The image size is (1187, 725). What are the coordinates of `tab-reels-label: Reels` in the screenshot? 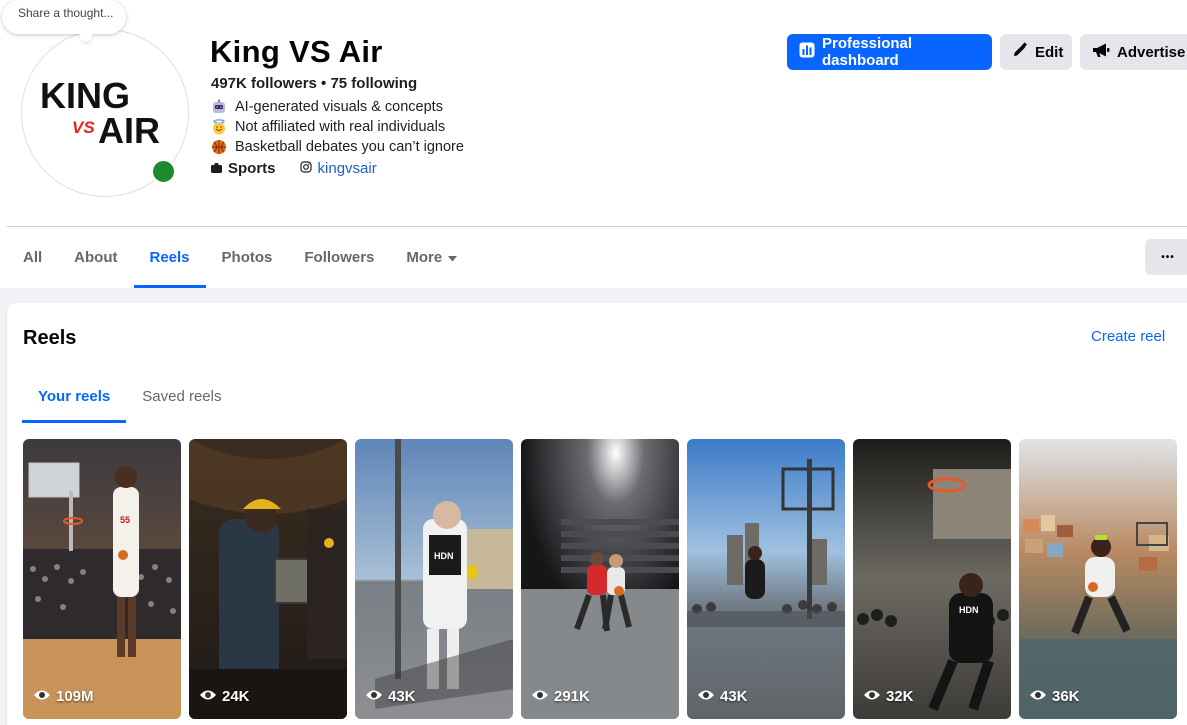 It's located at (169, 257).